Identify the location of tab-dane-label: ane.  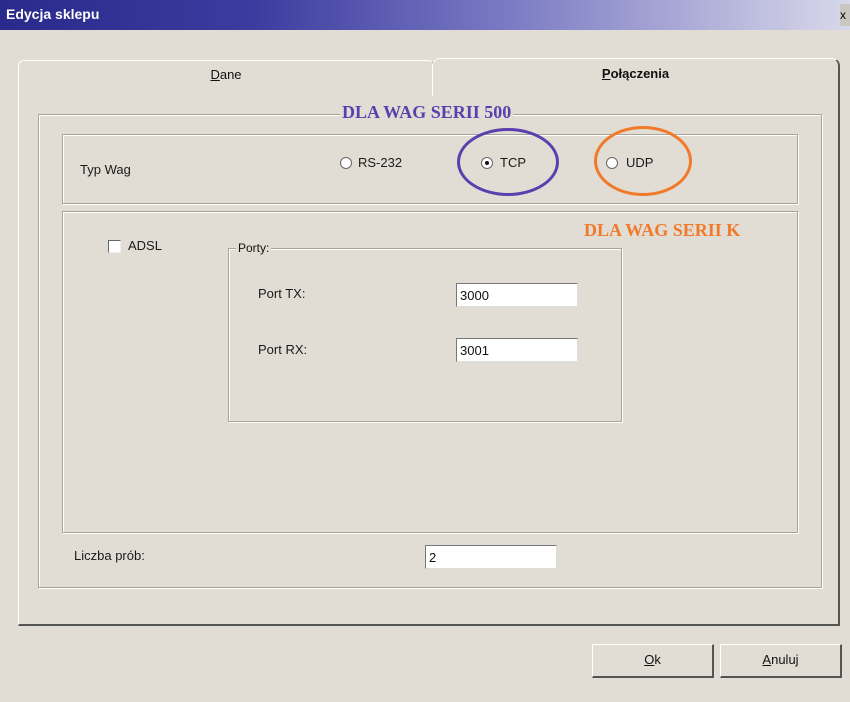
(230, 74).